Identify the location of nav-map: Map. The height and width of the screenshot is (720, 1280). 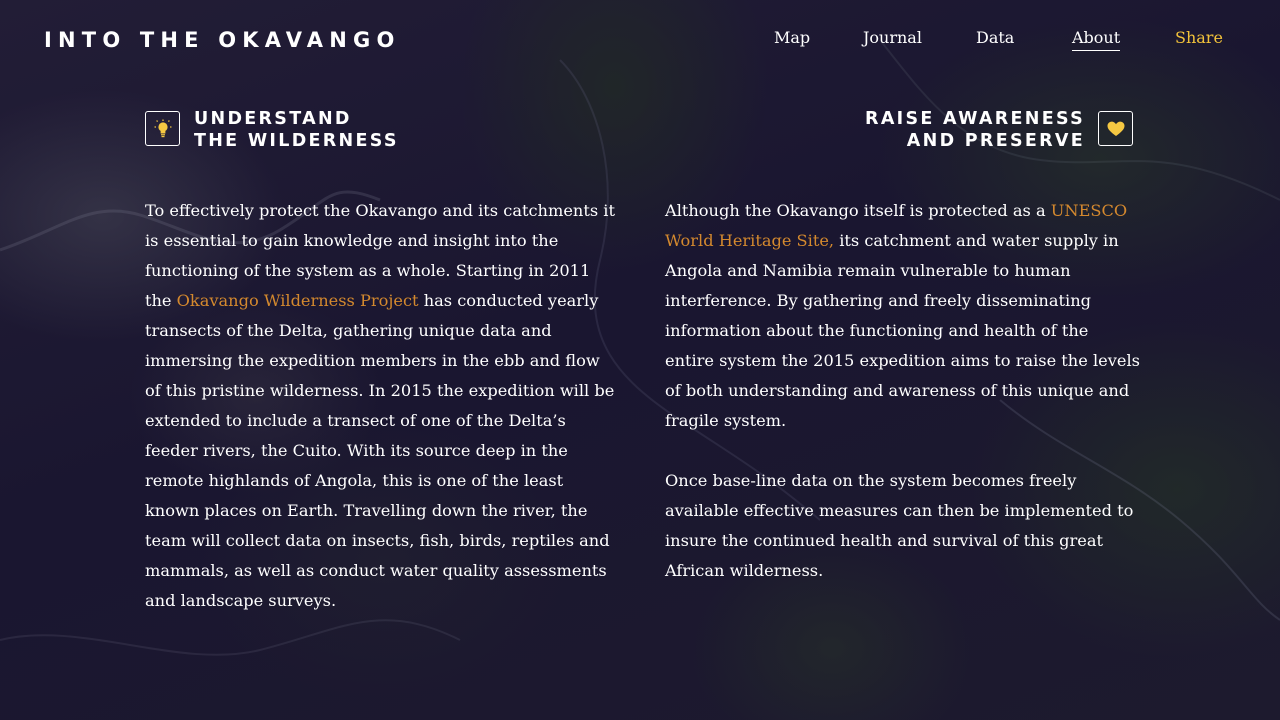
(792, 38).